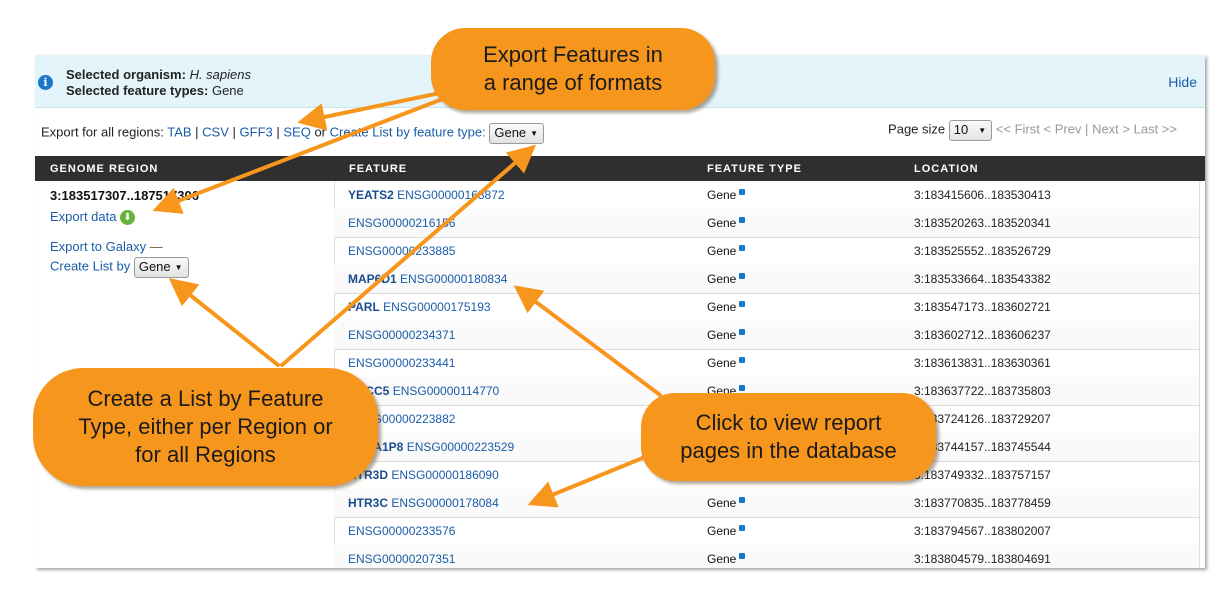 This screenshot has width=1228, height=612. Describe the element at coordinates (587, 341) in the screenshot. I see `arrow-report-map6d1` at that location.